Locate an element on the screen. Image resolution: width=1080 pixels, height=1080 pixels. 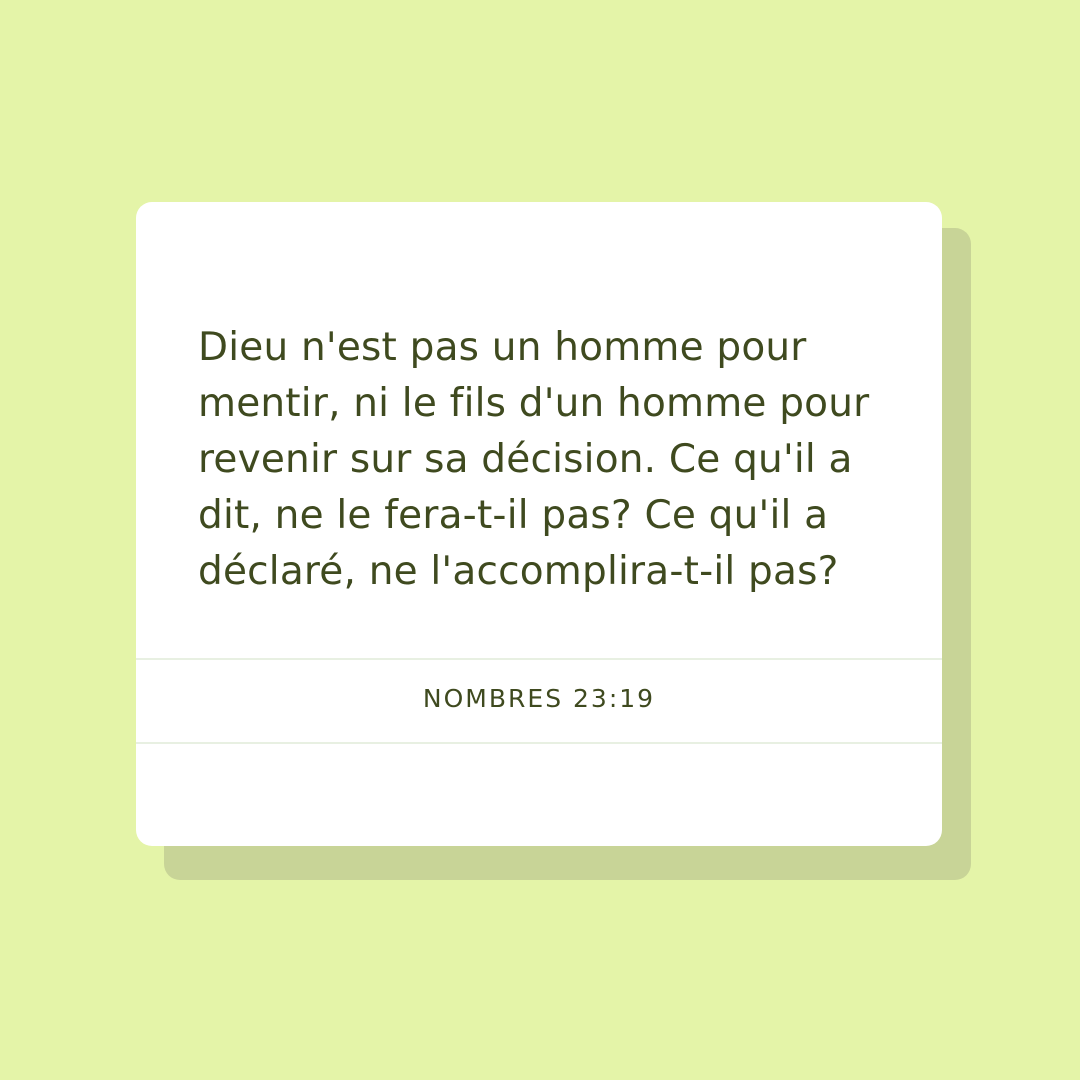
divider-bottom is located at coordinates (539, 743).